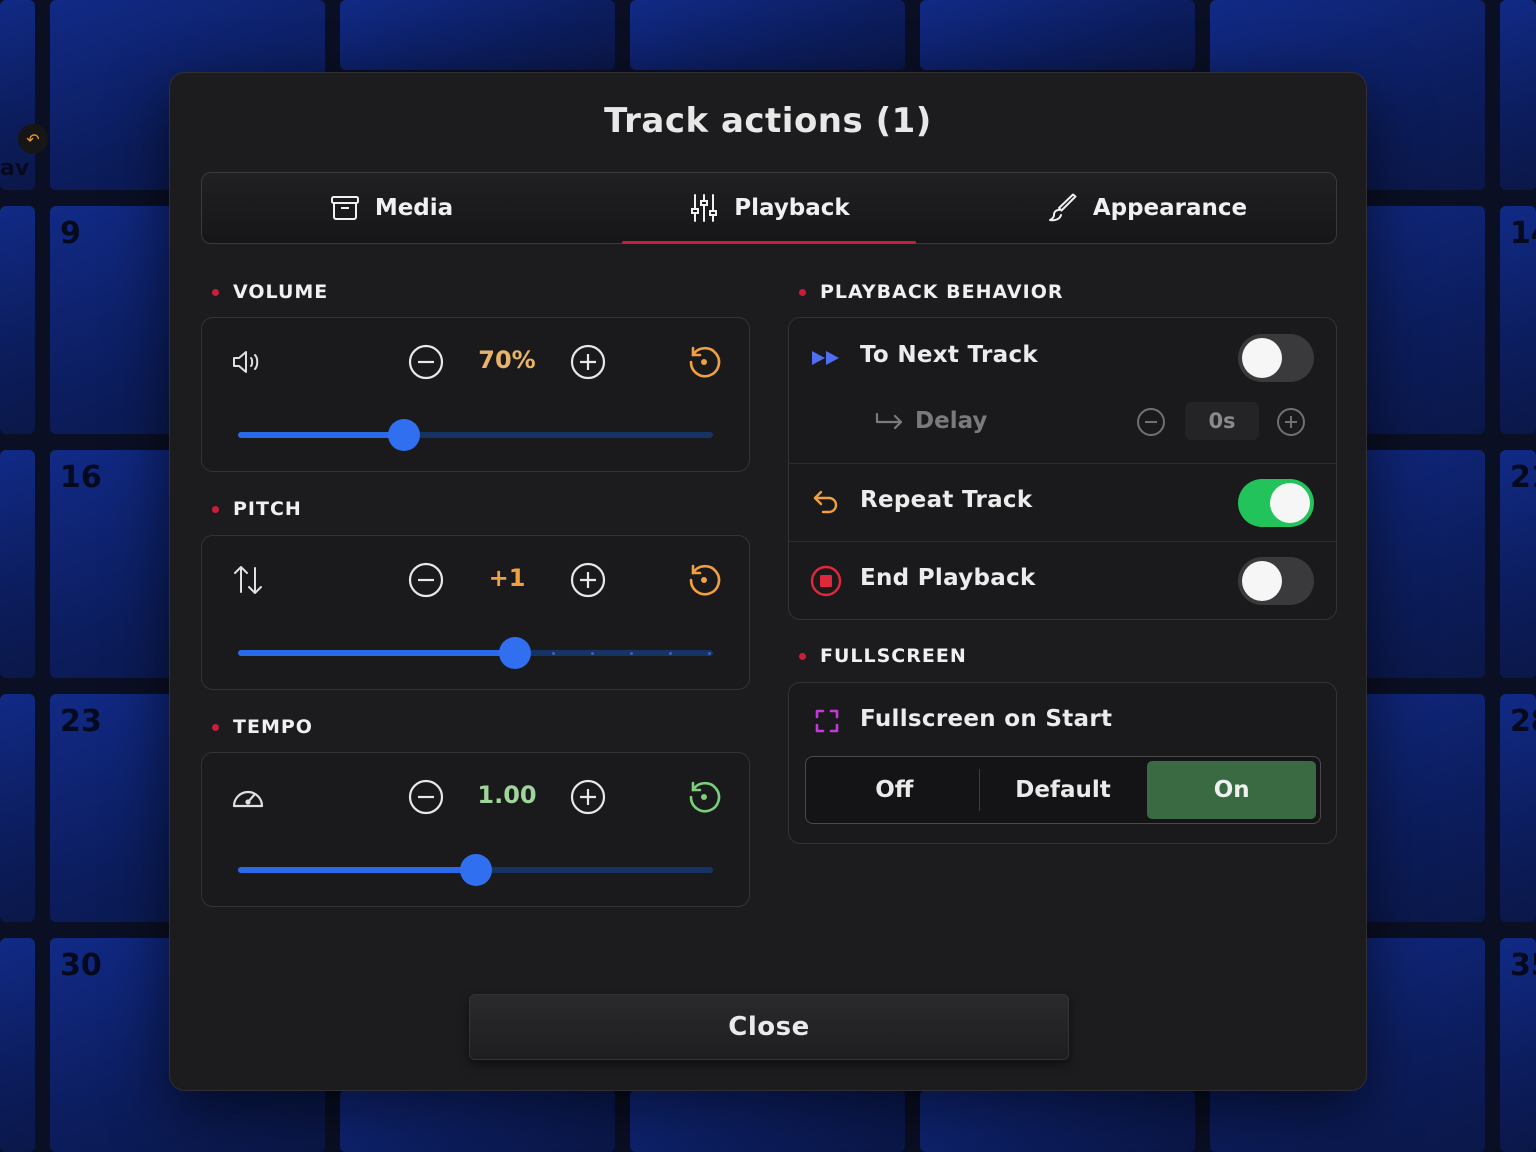 This screenshot has width=1536, height=1152. What do you see at coordinates (507, 578) in the screenshot?
I see `pitch-value: +1` at bounding box center [507, 578].